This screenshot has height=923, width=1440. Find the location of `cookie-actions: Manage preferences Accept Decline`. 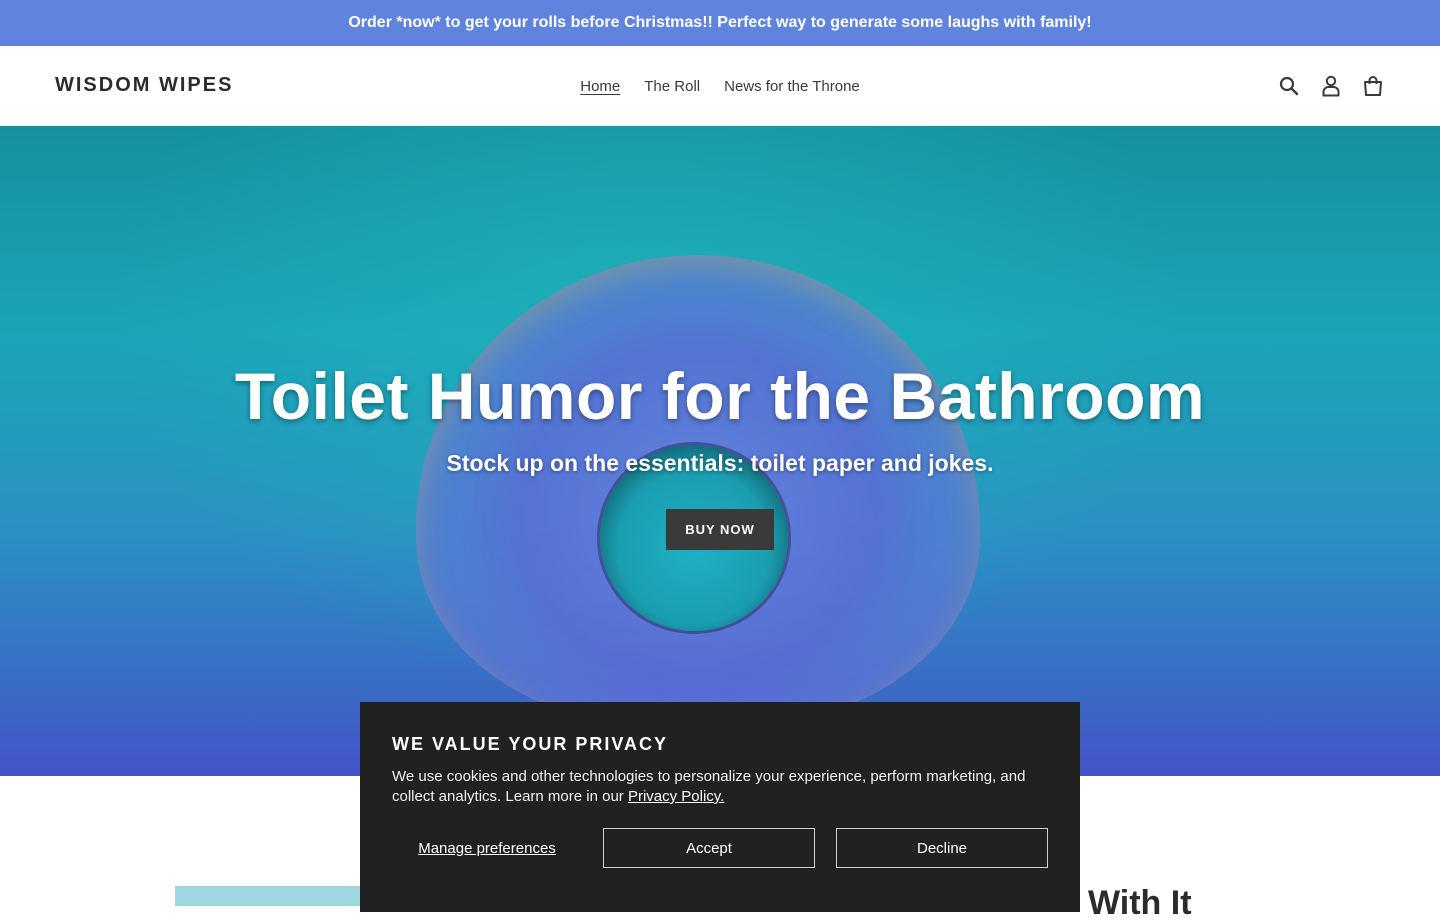

cookie-actions: Manage preferences Accept Decline is located at coordinates (720, 848).